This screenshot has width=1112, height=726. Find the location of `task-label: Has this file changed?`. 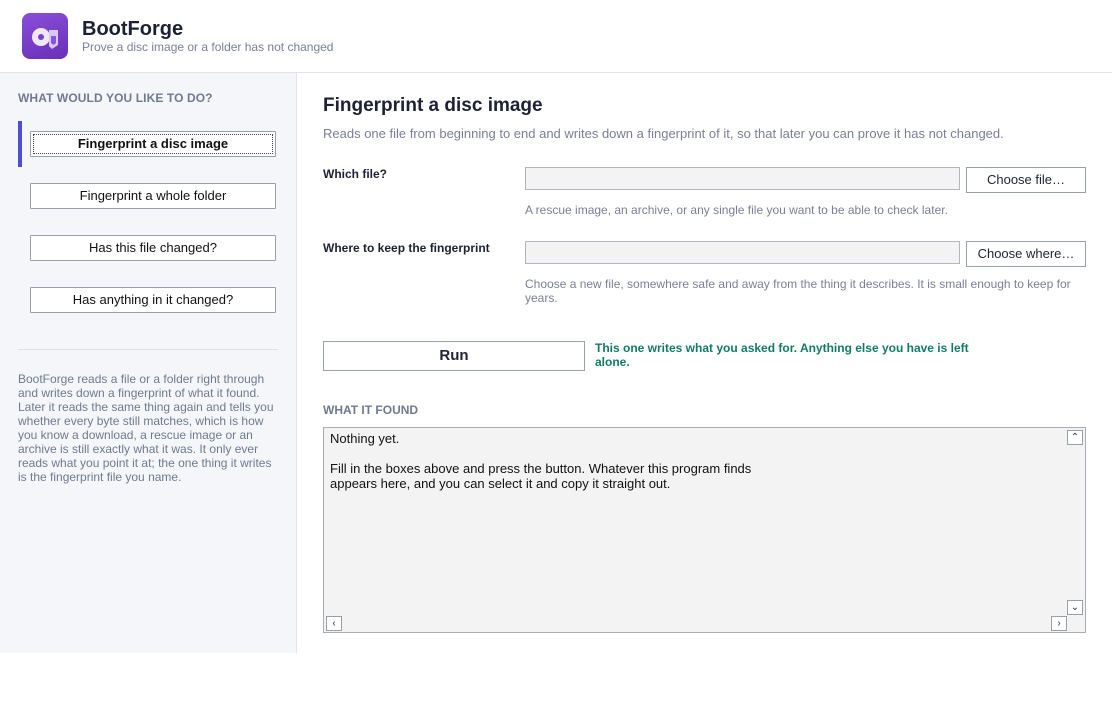

task-label: Has this file changed? is located at coordinates (153, 247).